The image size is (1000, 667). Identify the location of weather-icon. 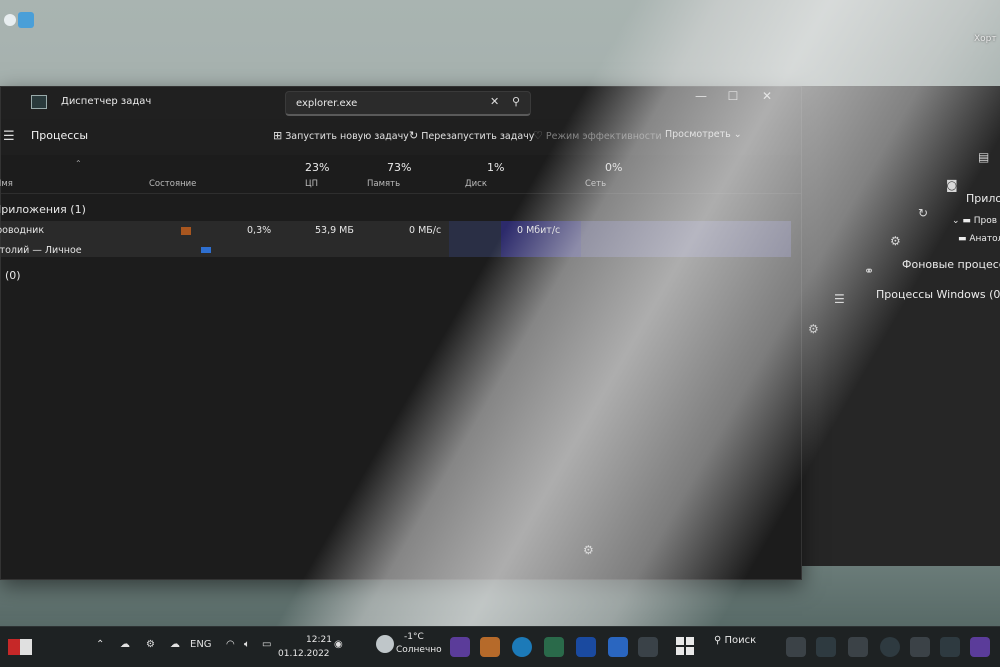
(385, 644).